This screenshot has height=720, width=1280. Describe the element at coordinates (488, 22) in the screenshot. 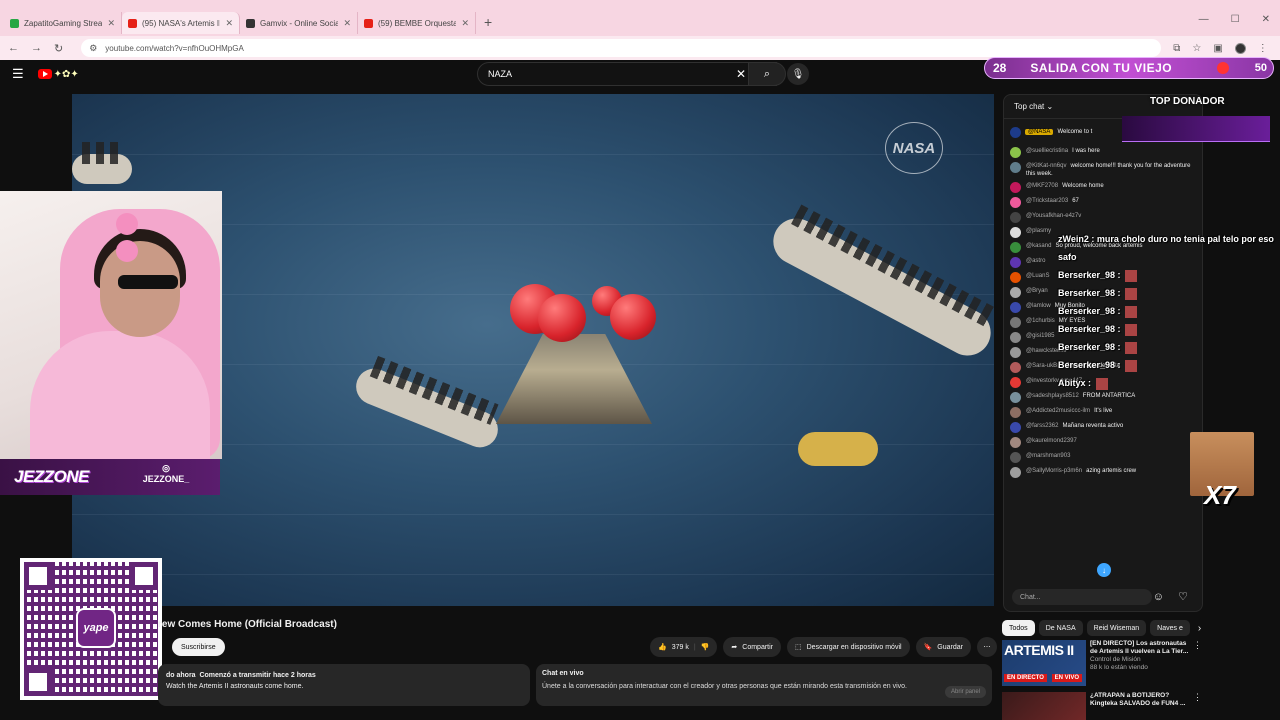

I see `new-tab-icon: +` at that location.